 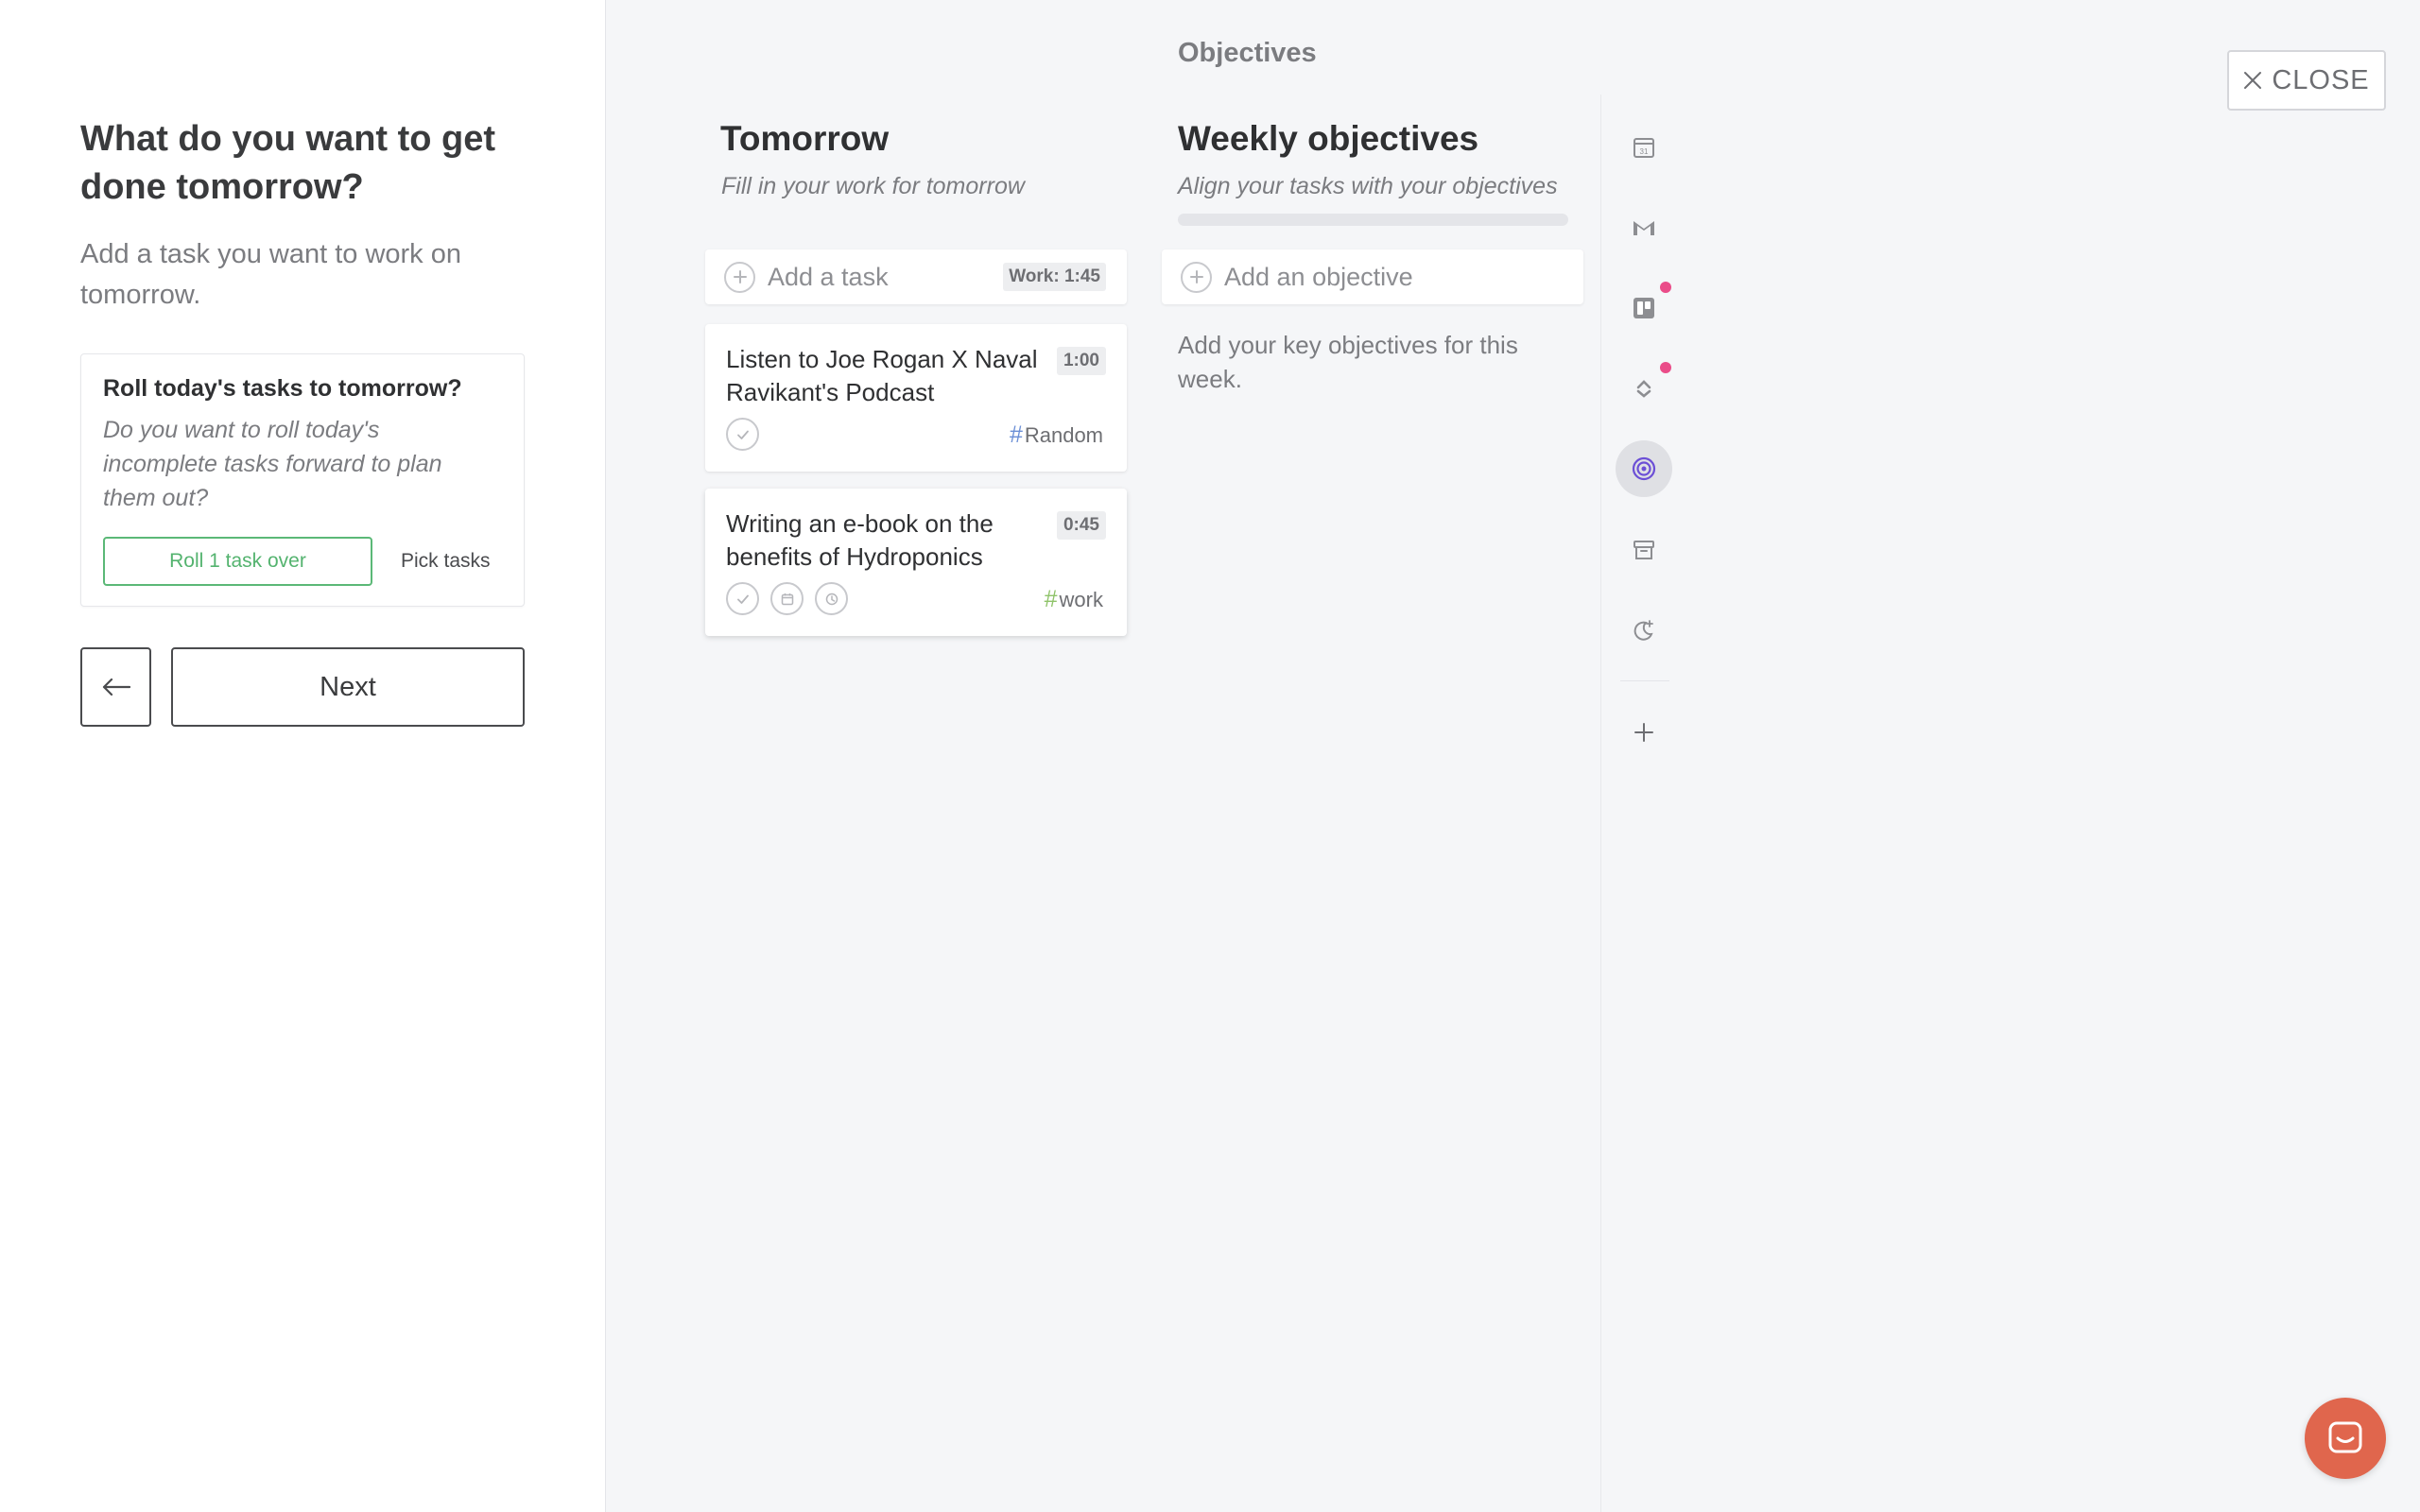 I want to click on page-heading: What do you want to get done tomorrow?, so click(x=288, y=163).